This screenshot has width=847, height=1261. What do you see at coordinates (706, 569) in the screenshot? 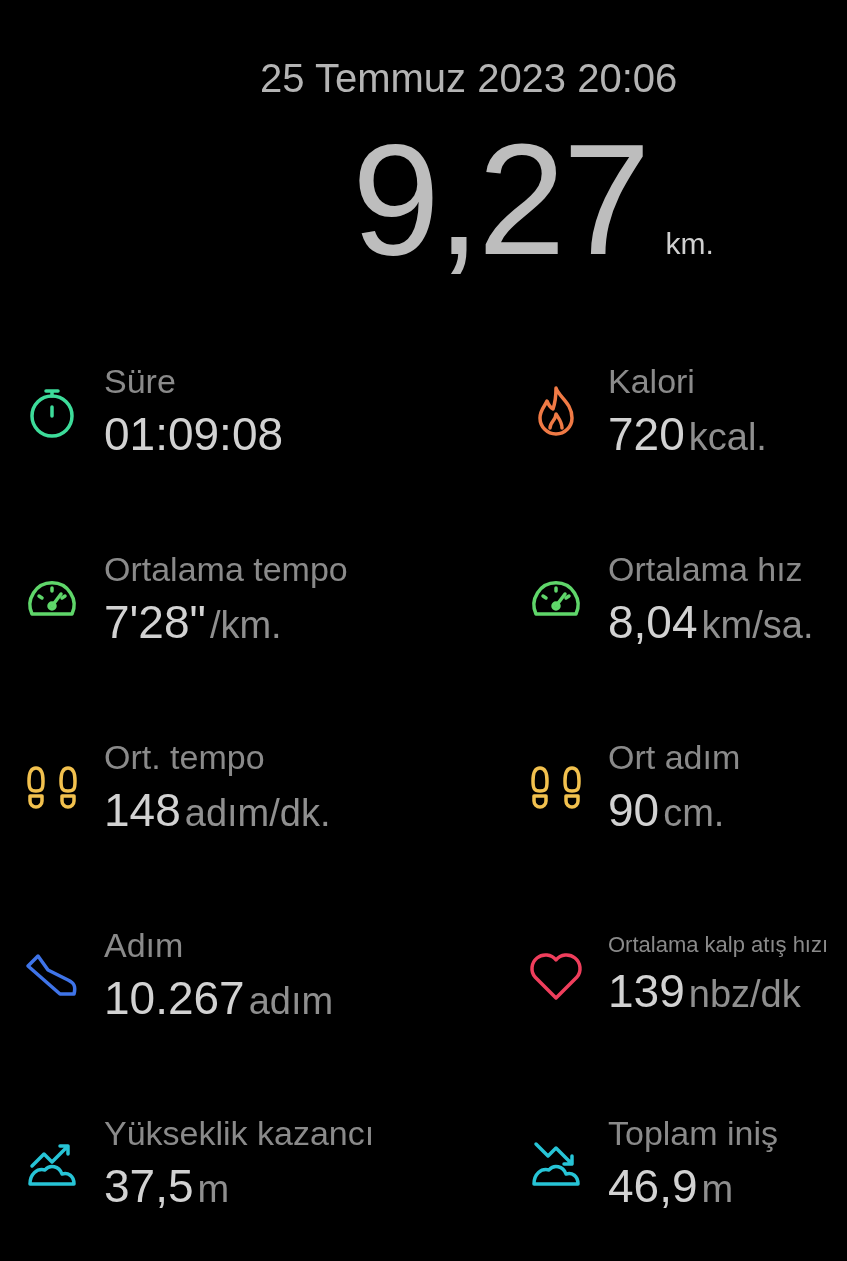
I see `stat-label: Ortalama hız` at bounding box center [706, 569].